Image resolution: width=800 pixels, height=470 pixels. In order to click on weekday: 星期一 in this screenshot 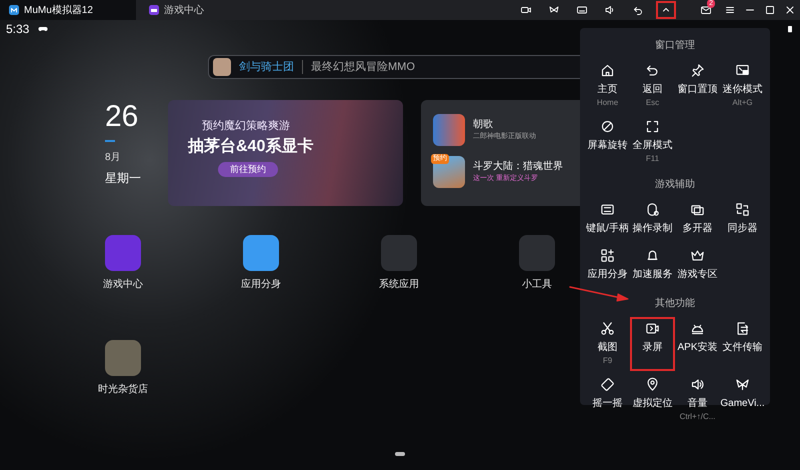, I will do `click(123, 178)`.